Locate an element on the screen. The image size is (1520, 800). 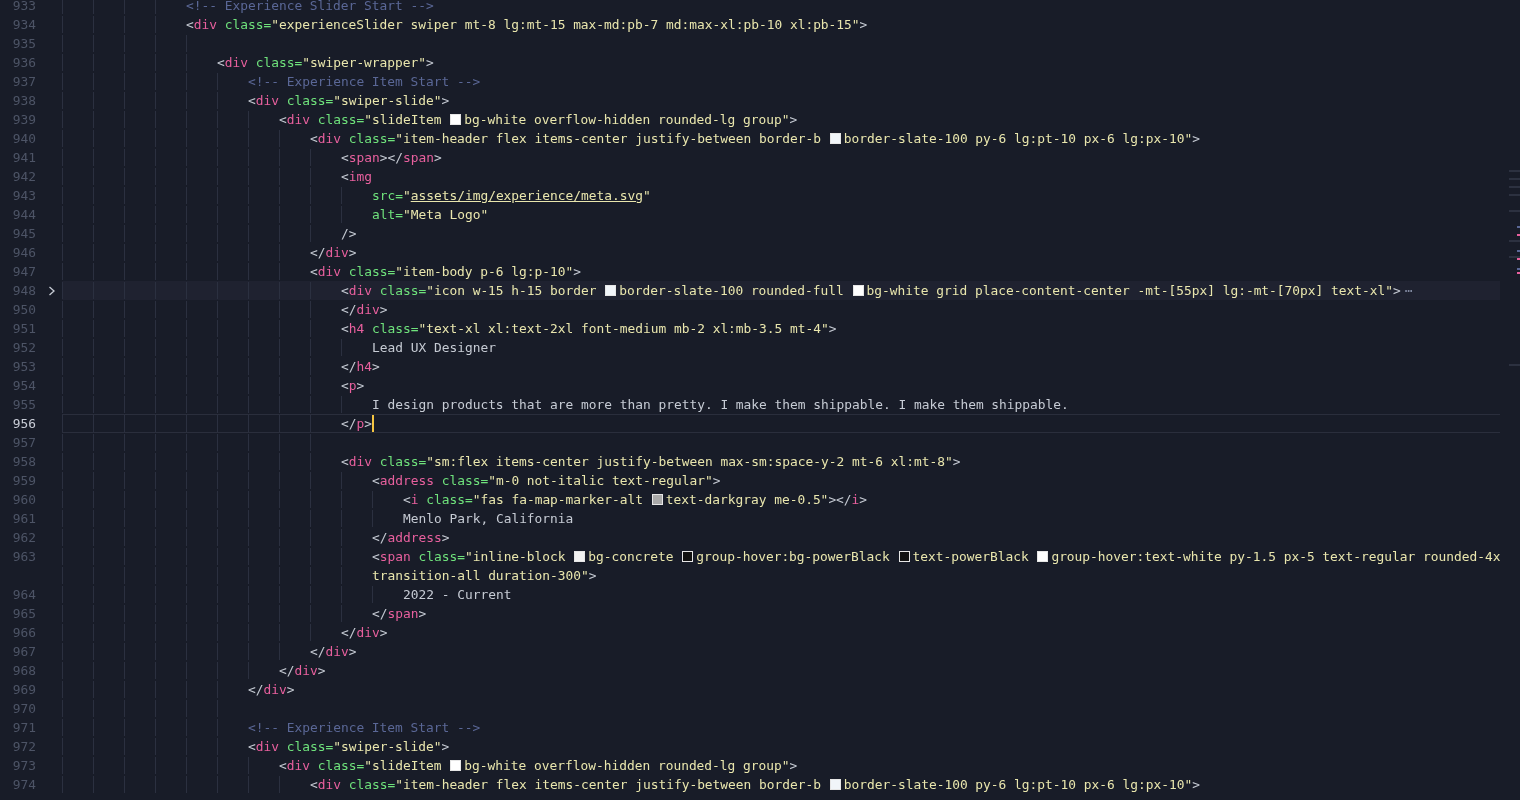
punctuation: /> is located at coordinates (349, 233).